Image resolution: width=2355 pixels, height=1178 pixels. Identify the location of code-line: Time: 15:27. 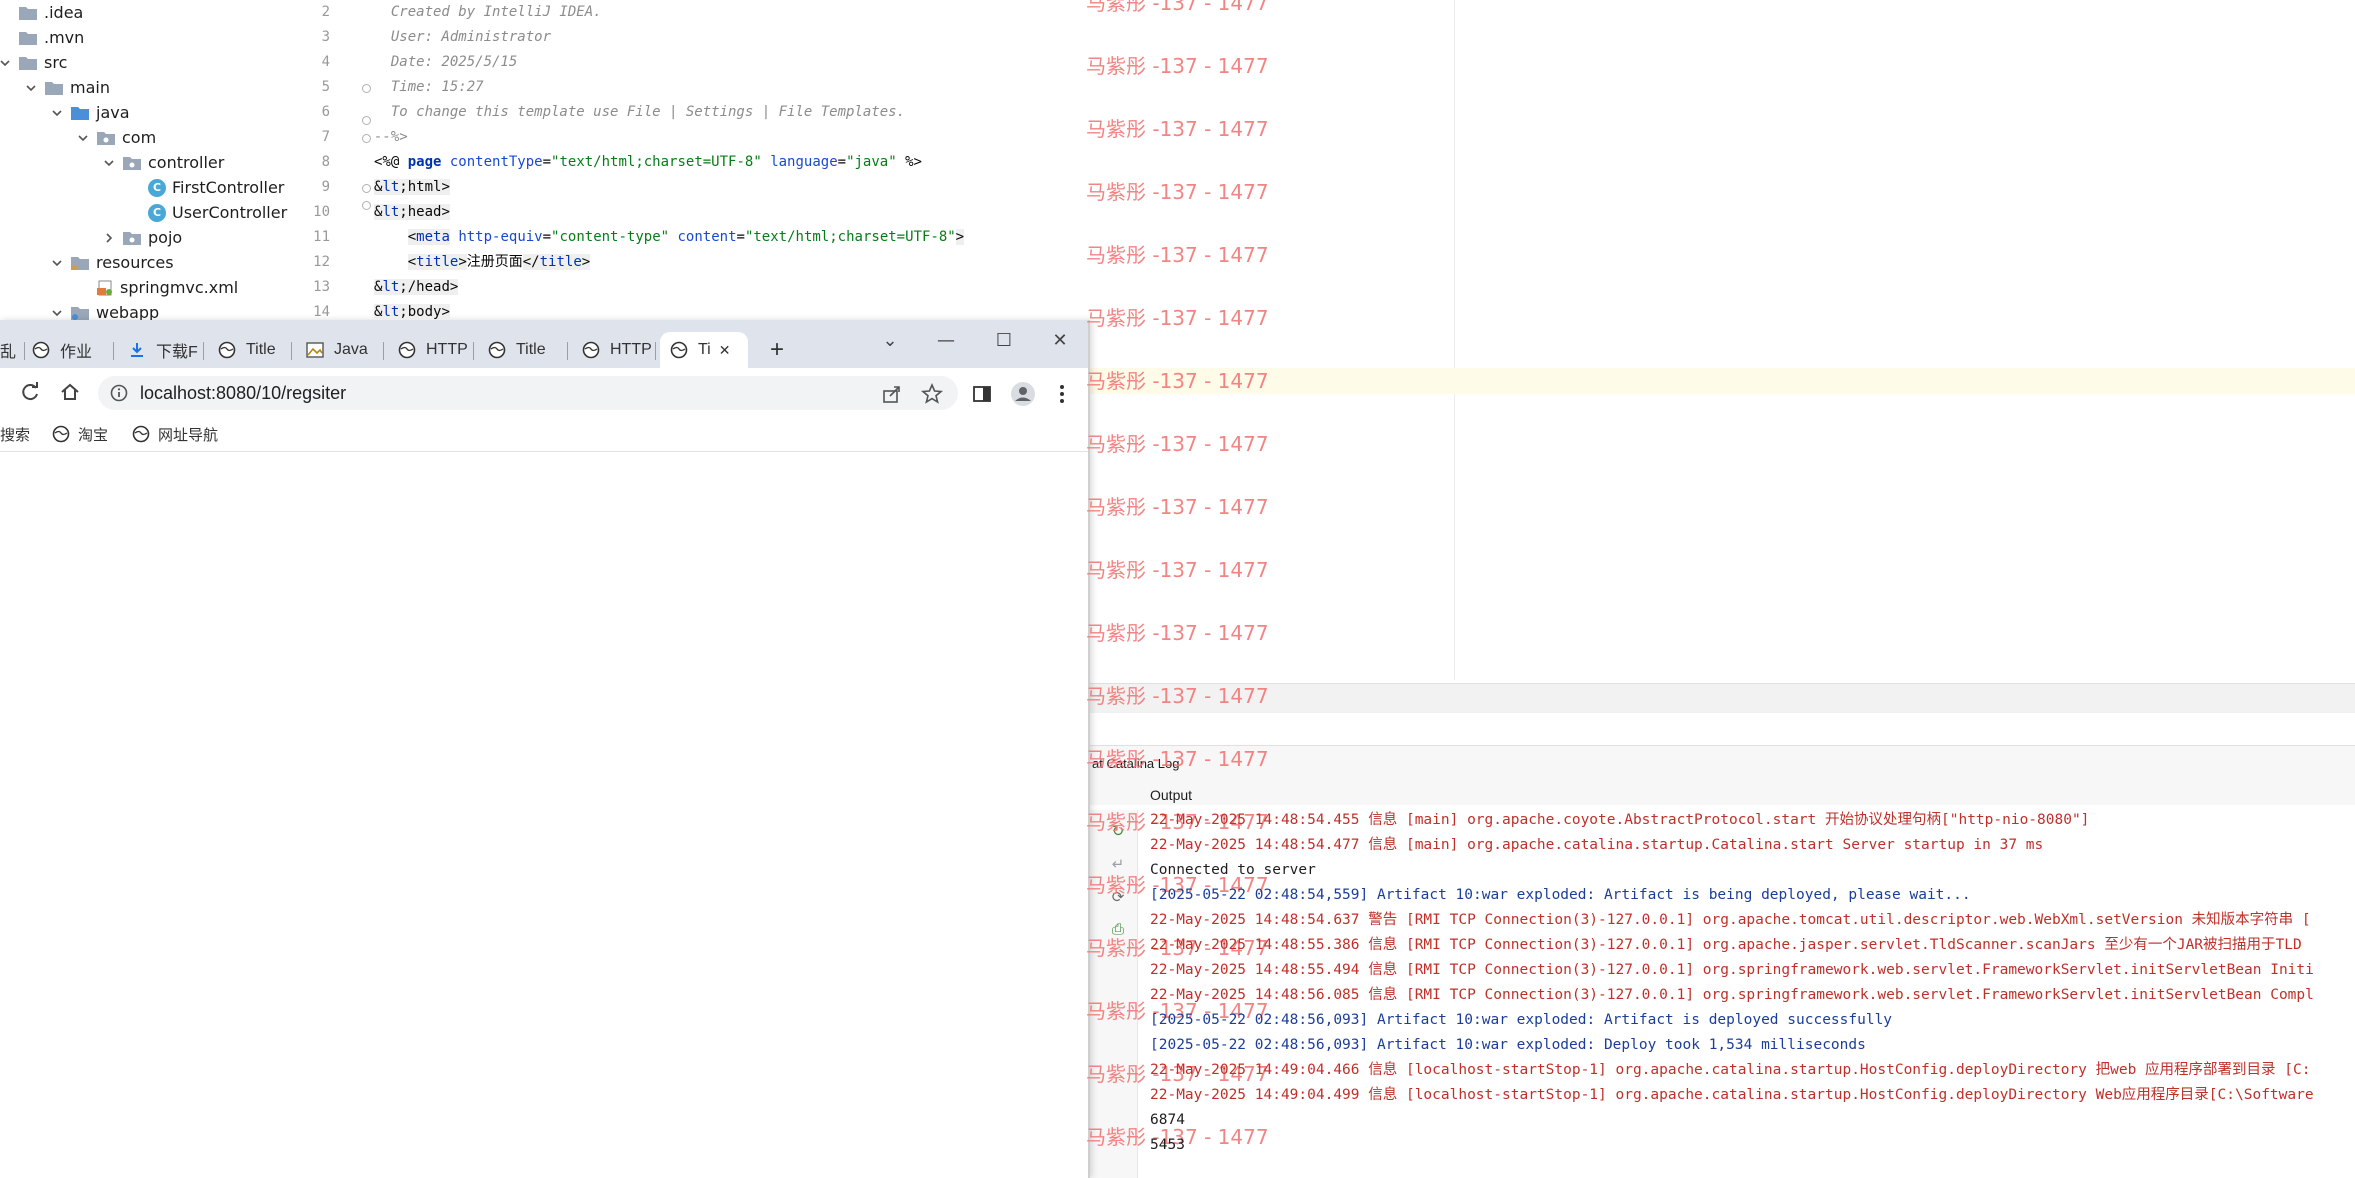
(429, 87).